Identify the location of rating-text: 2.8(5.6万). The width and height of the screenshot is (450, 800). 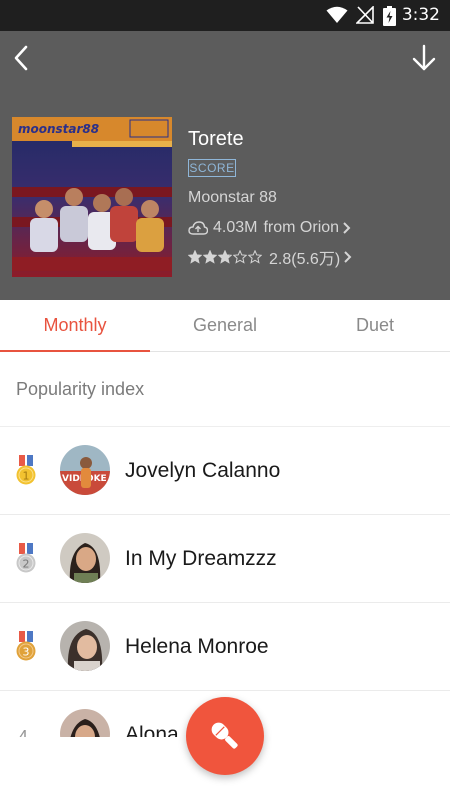
(305, 259).